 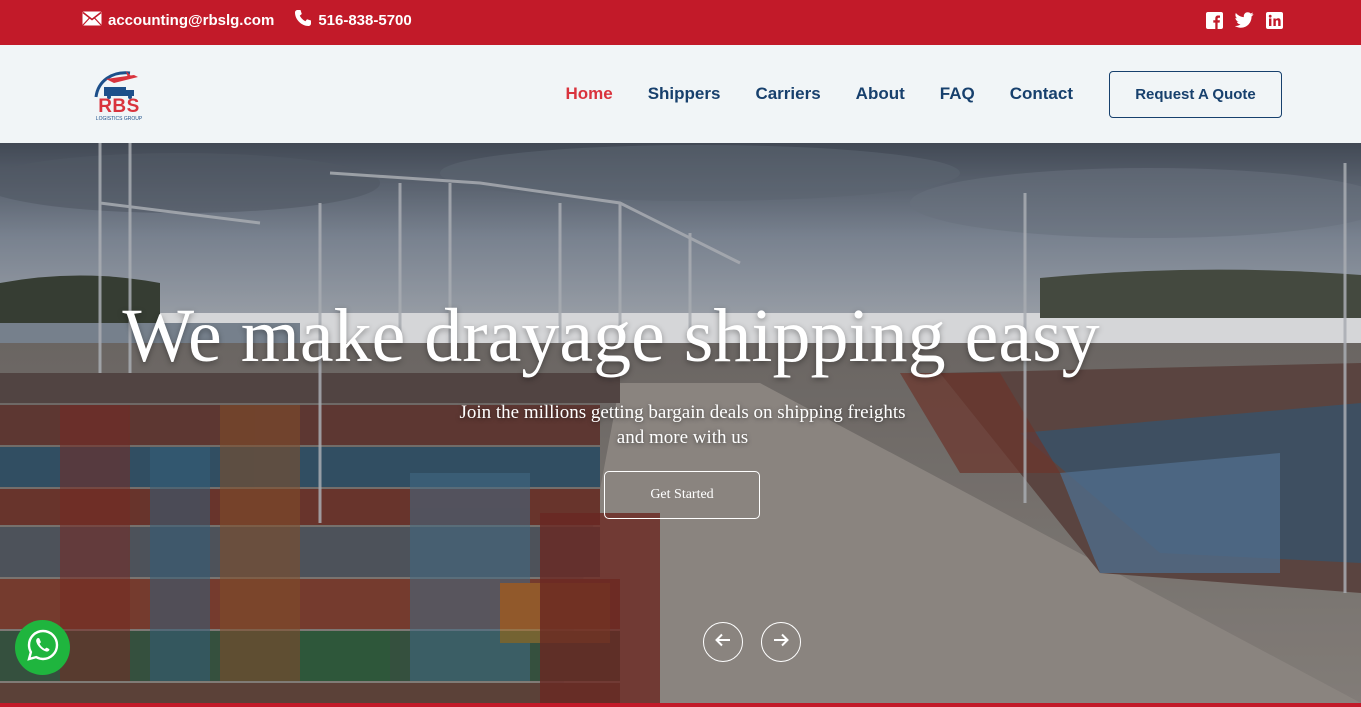 I want to click on request-quote-button: Request A Quote, so click(x=1195, y=94).